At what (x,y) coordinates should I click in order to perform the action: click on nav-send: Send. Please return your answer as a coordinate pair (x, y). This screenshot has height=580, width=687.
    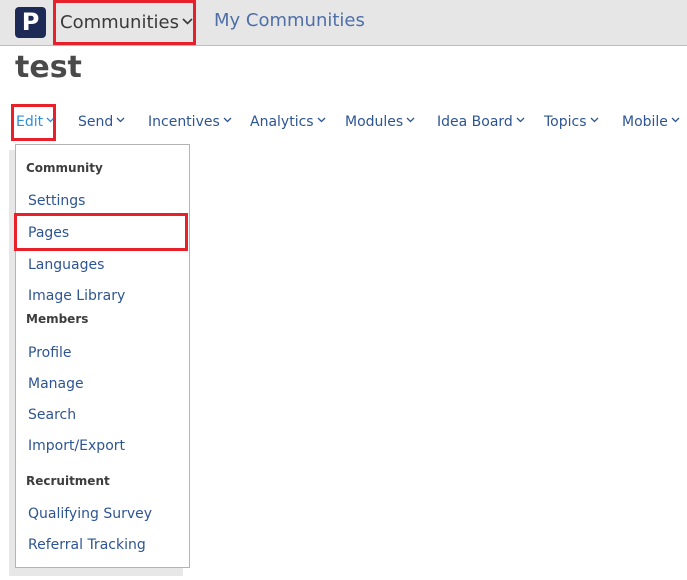
    Looking at the image, I should click on (101, 122).